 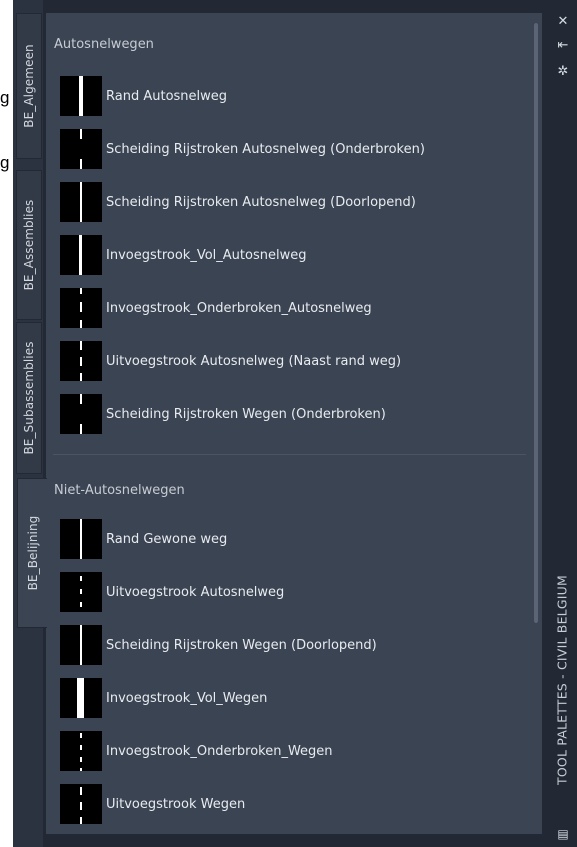 I want to click on tool-item-label: Rand Gewone weg, so click(x=167, y=539).